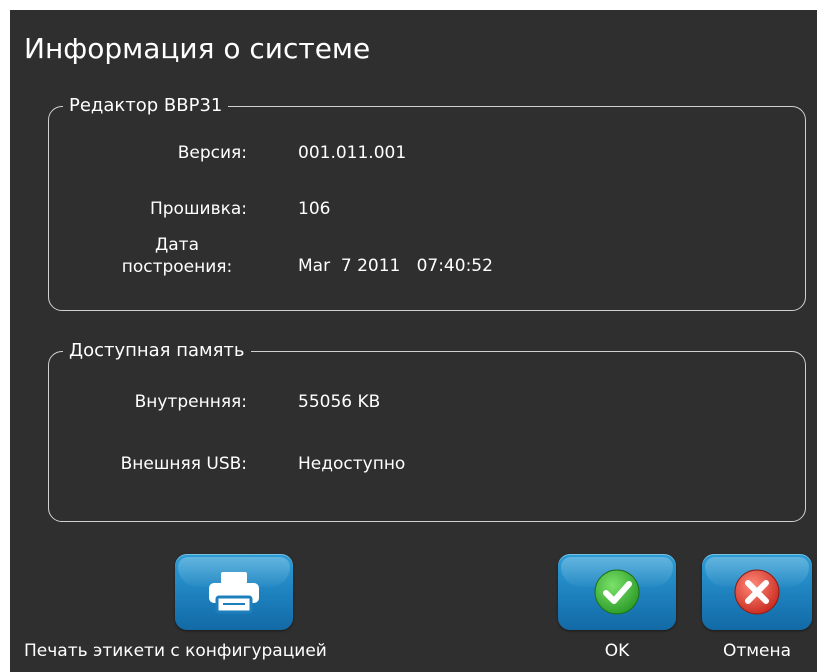 This screenshot has height=672, width=827. What do you see at coordinates (175, 651) in the screenshot?
I see `print-config-caption: Печать этикети с конфигурацией` at bounding box center [175, 651].